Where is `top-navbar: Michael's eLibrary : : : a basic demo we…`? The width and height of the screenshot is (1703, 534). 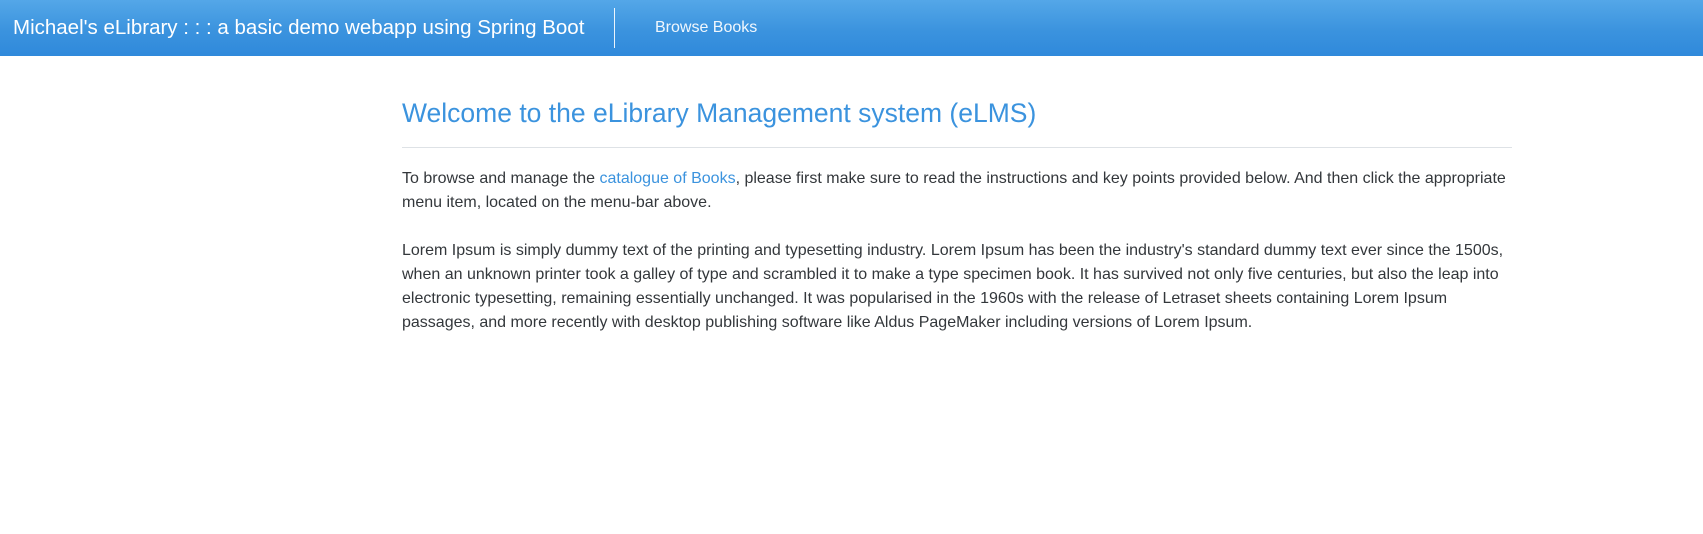 top-navbar: Michael's eLibrary : : : a basic demo we… is located at coordinates (851, 28).